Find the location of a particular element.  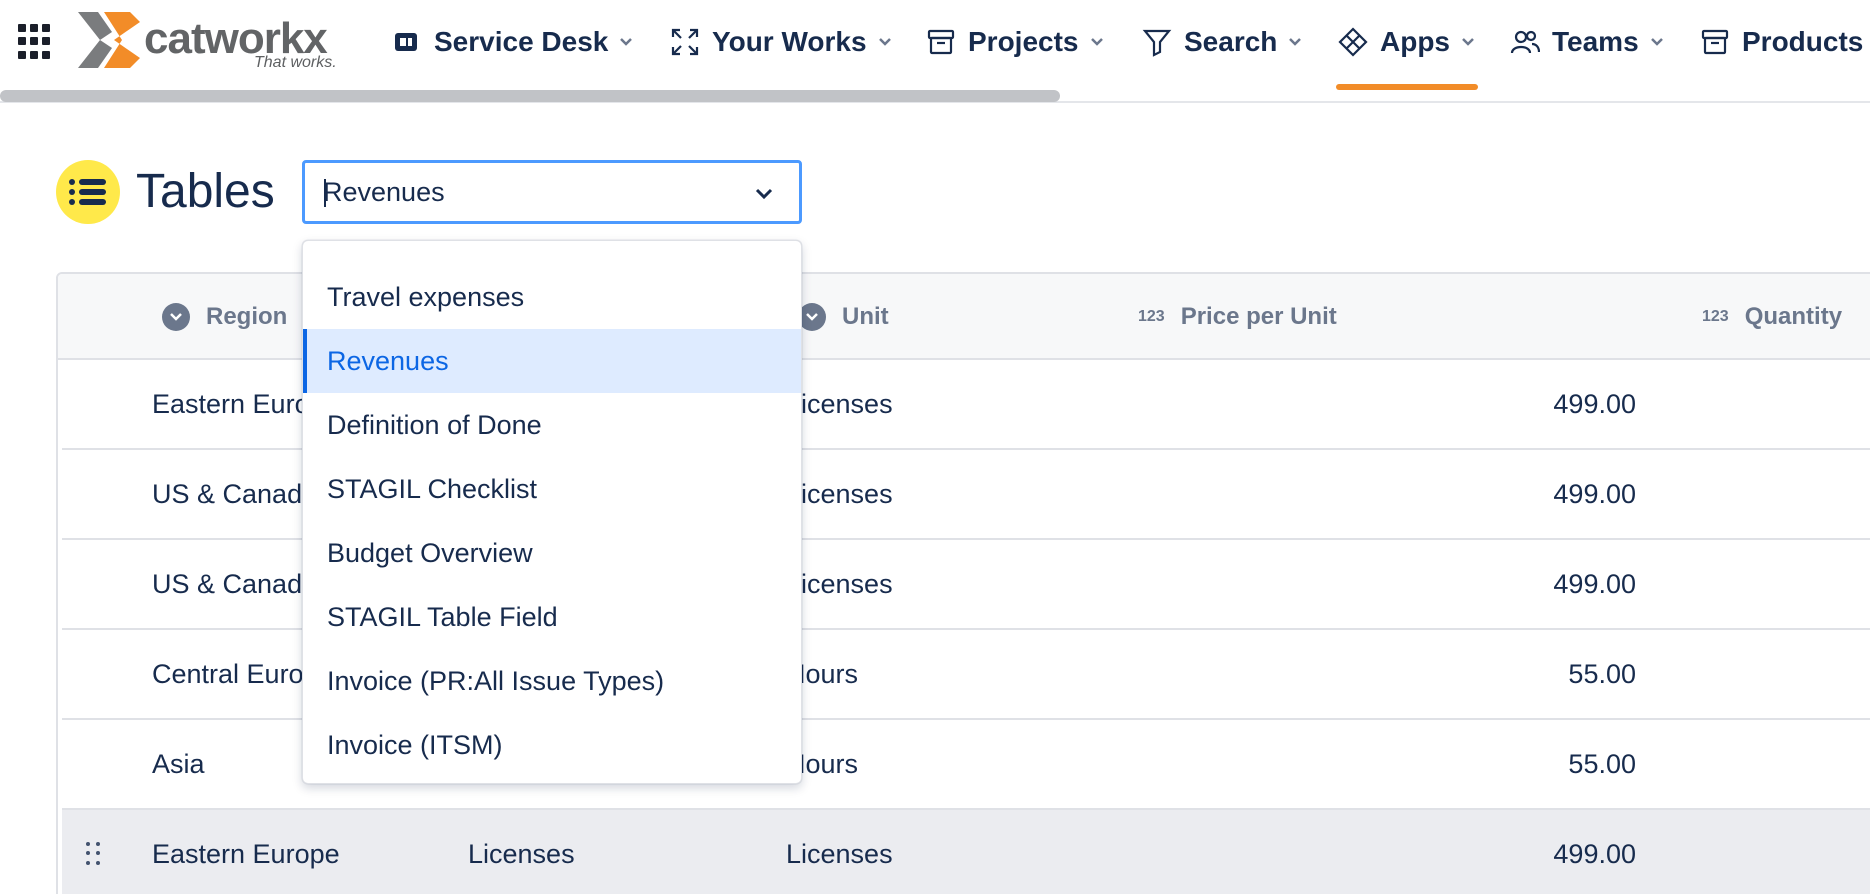

nav-your-works: Your Works is located at coordinates (781, 42).